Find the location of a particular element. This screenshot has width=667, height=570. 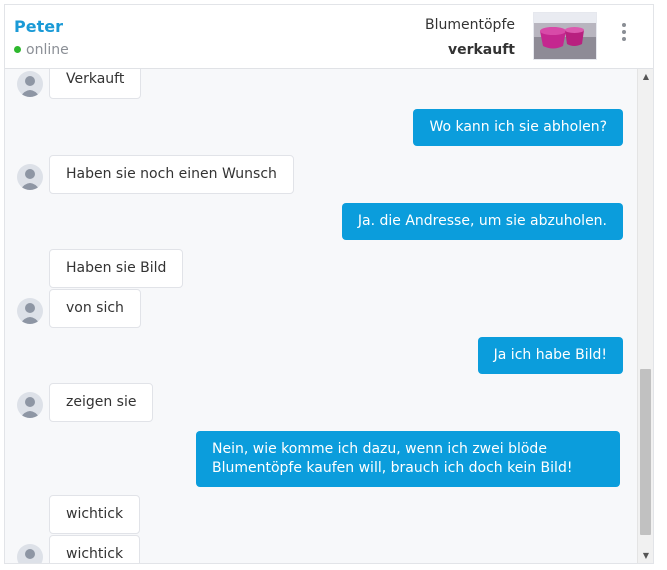

product-title: Blumentöpfe is located at coordinates (470, 25).